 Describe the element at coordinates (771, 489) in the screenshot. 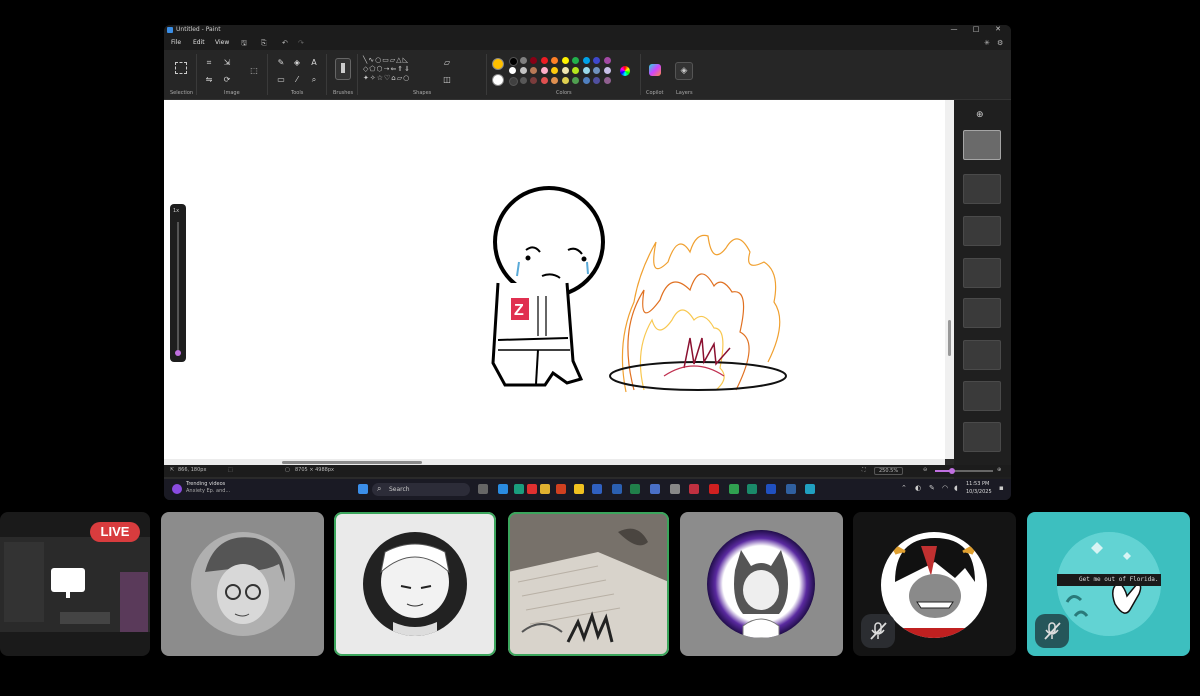

I see `app-icon-blue` at that location.